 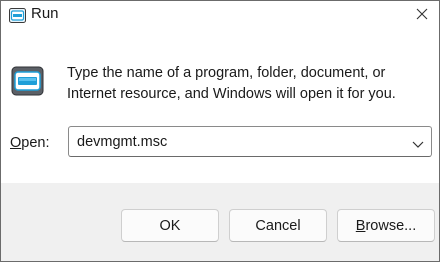 I want to click on open-label-accelerator: O, so click(x=16, y=143).